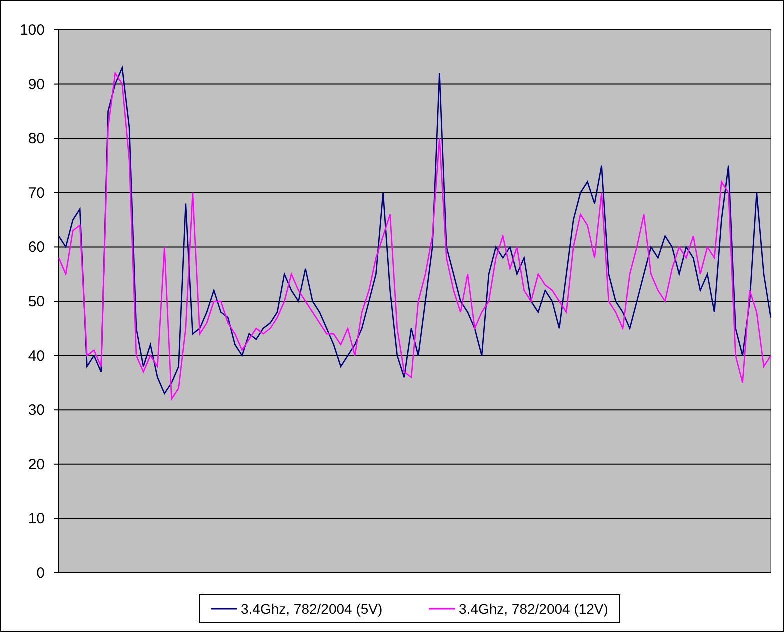 The height and width of the screenshot is (632, 784). What do you see at coordinates (36, 356) in the screenshot?
I see `y-tick-label: 40` at bounding box center [36, 356].